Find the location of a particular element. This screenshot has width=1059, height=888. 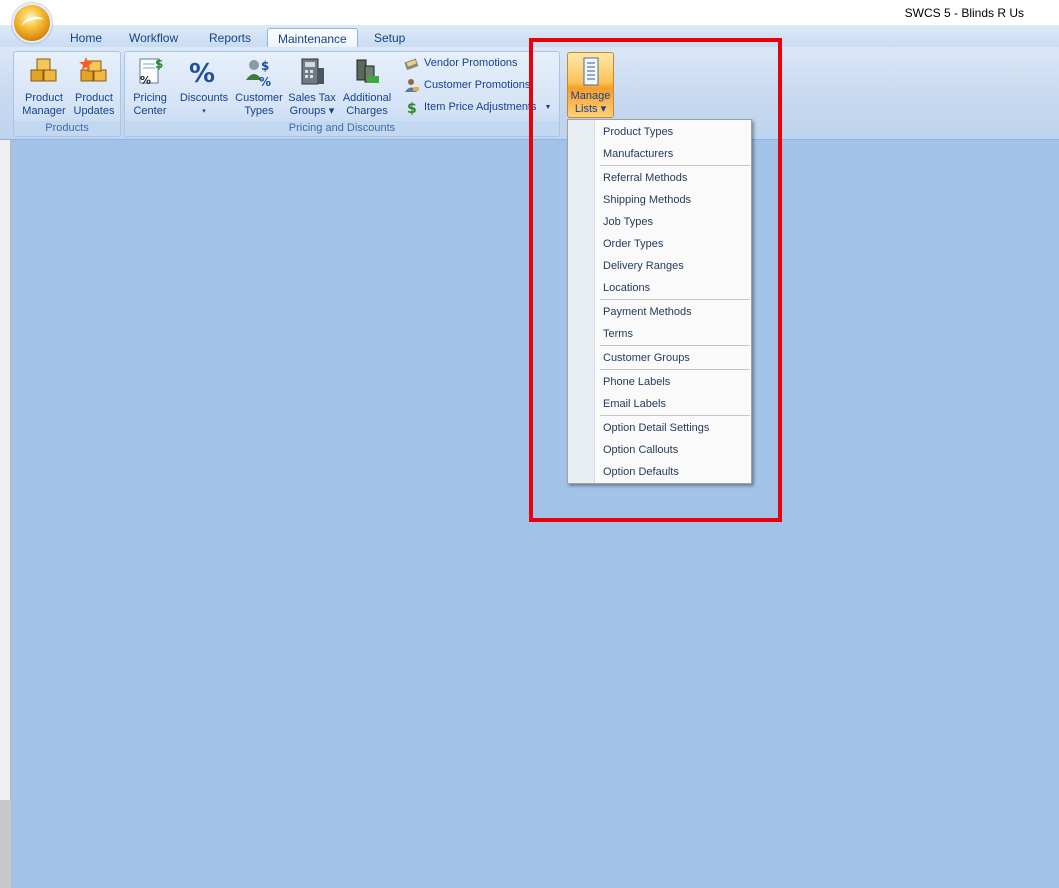

product-updates-button: Product Updates is located at coordinates (94, 87).